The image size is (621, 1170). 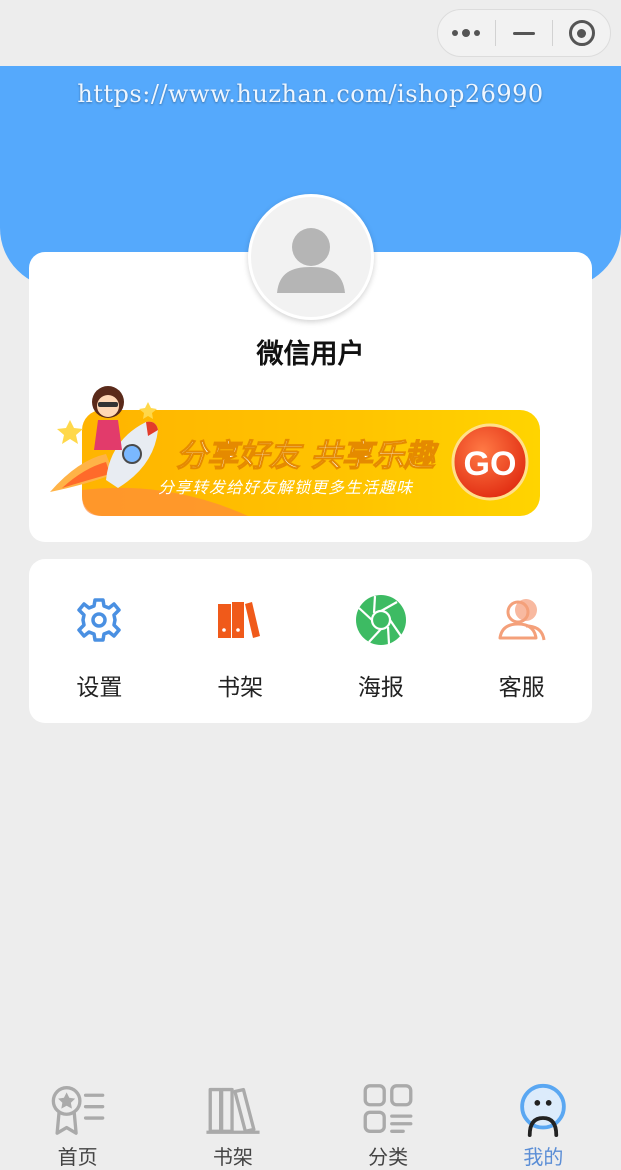 I want to click on user-nickname: 微信用户, so click(x=310, y=354).